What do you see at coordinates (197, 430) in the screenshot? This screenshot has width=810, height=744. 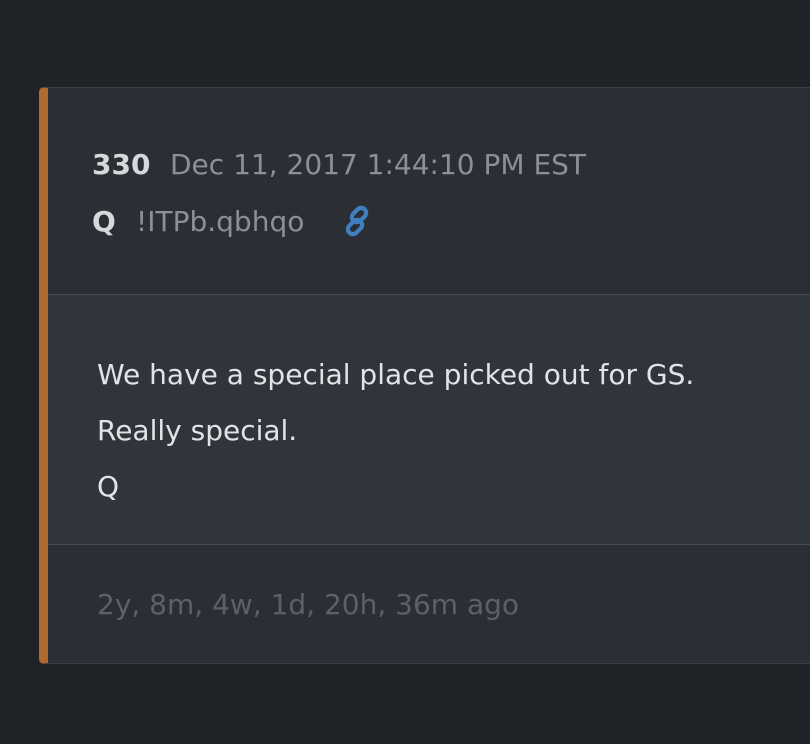 I see `post-body-line: Really special.` at bounding box center [197, 430].